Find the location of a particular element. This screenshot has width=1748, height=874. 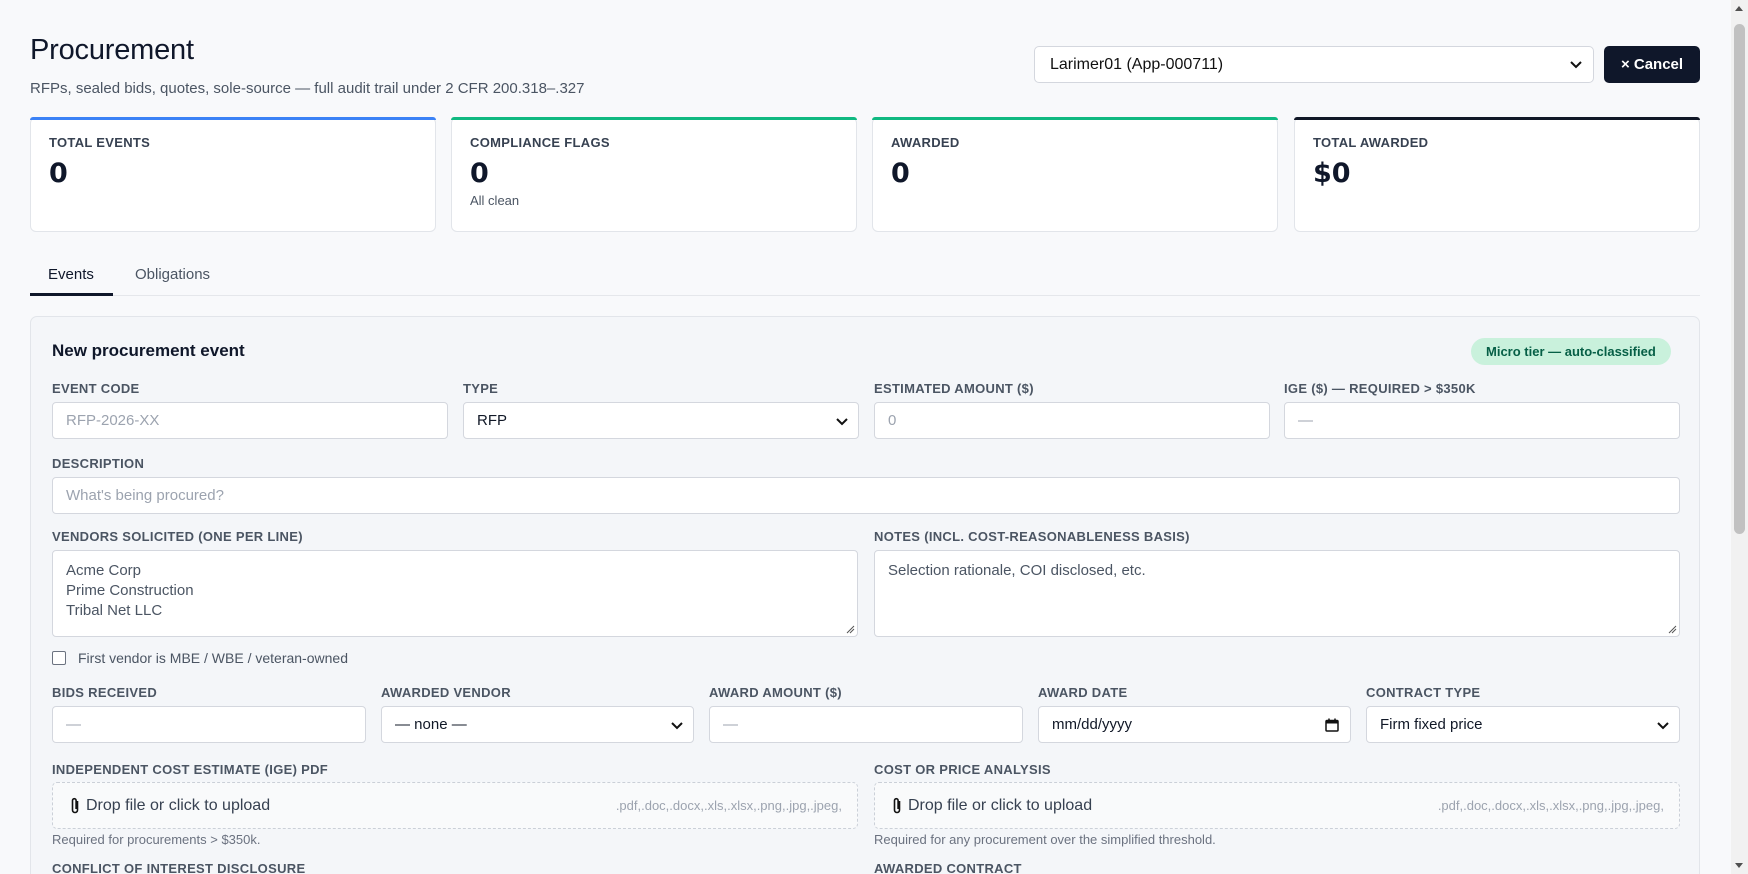

ige-label: IGE ($) — REQUIRED > $350K is located at coordinates (1380, 388).